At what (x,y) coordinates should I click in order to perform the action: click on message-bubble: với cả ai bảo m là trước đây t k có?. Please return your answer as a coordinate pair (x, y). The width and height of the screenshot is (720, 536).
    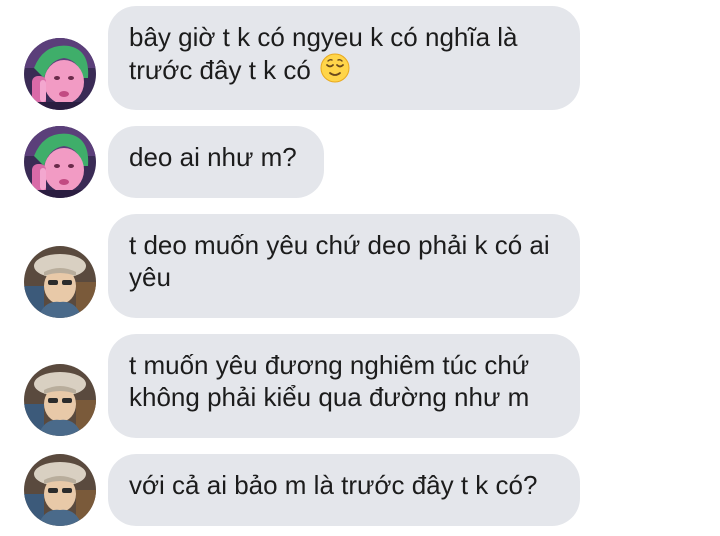
    Looking at the image, I should click on (344, 490).